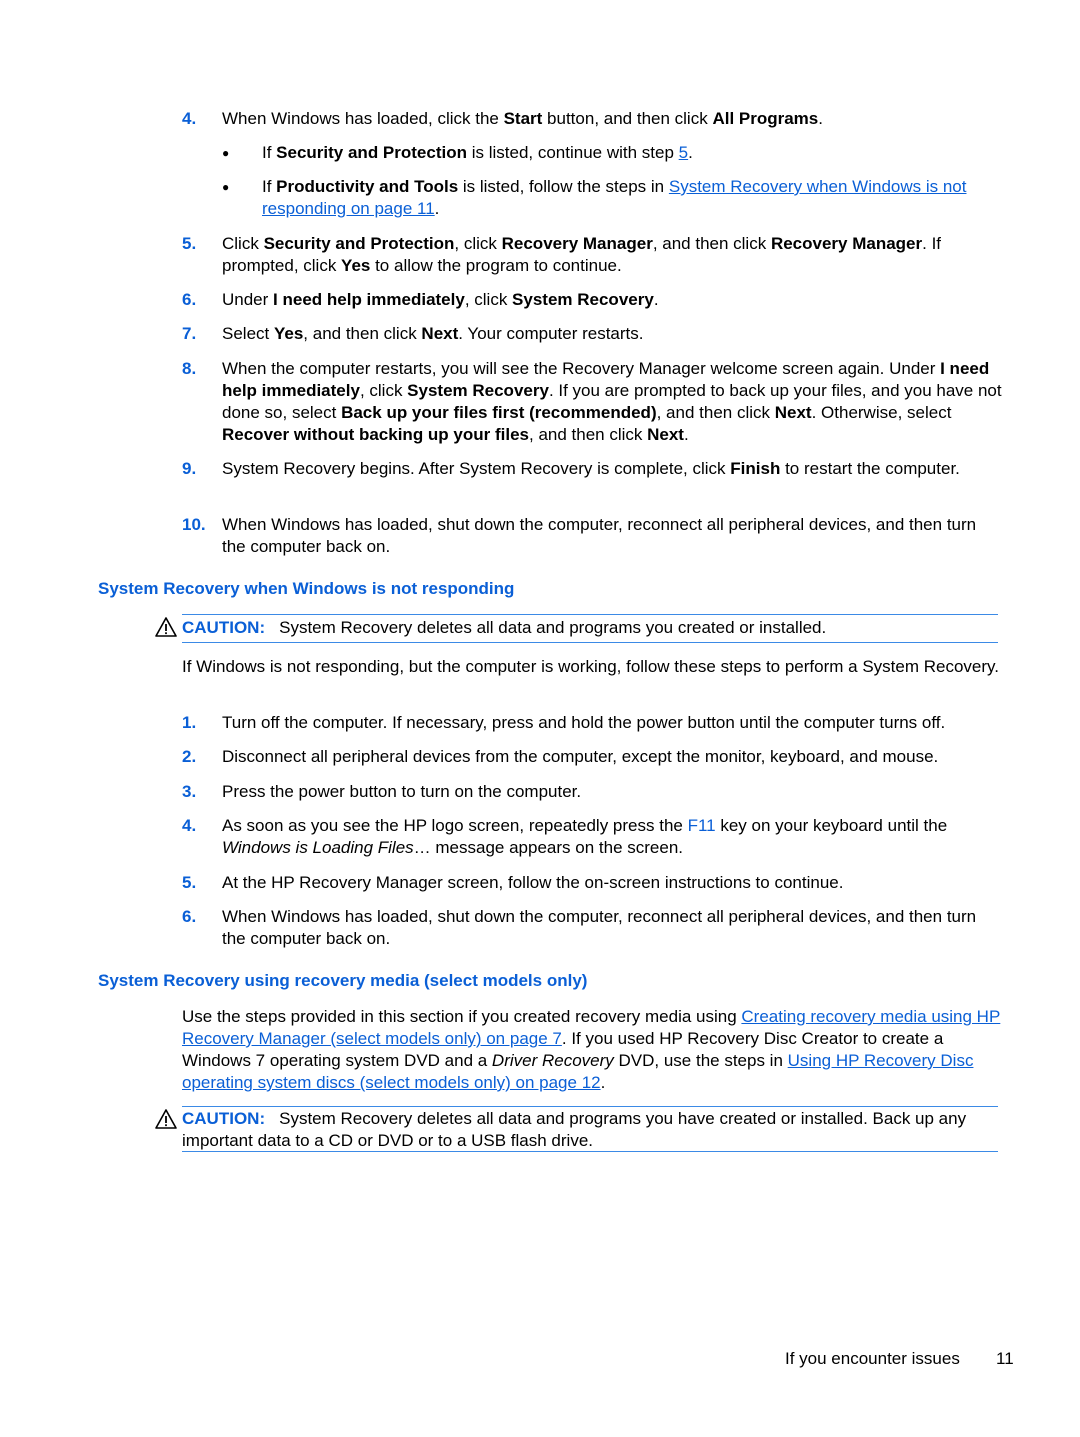 Image resolution: width=1080 pixels, height=1437 pixels. Describe the element at coordinates (683, 152) in the screenshot. I see `step-5-link: 5` at that location.